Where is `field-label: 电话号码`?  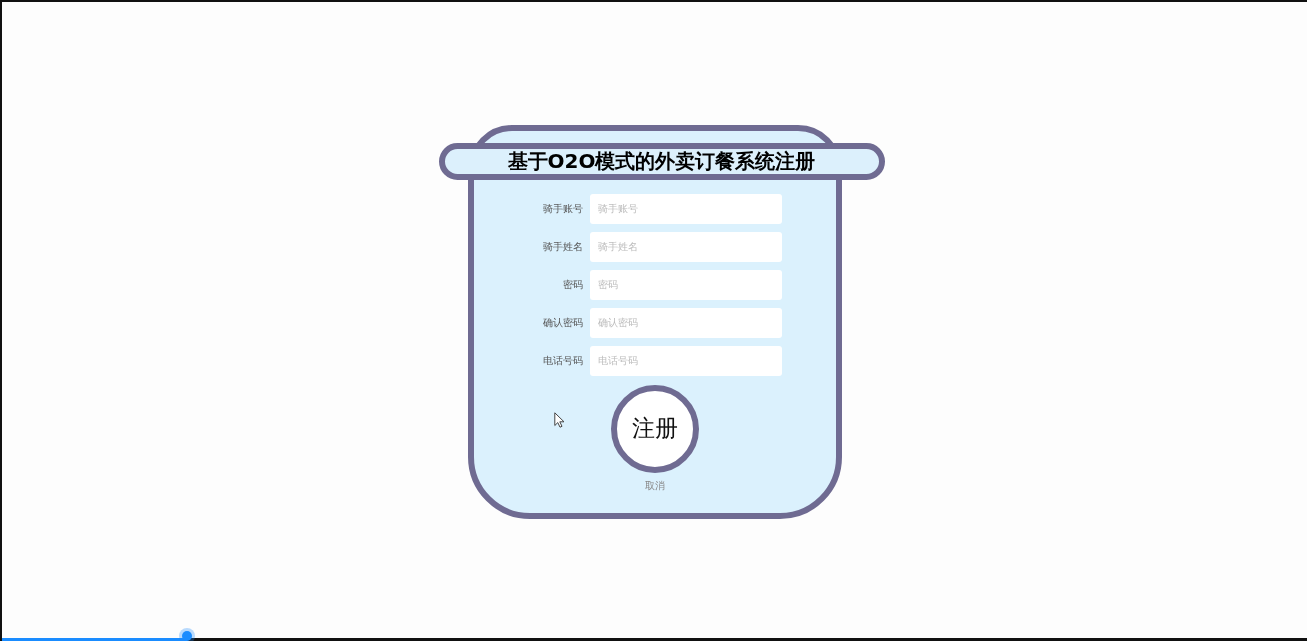 field-label: 电话号码 is located at coordinates (562, 361).